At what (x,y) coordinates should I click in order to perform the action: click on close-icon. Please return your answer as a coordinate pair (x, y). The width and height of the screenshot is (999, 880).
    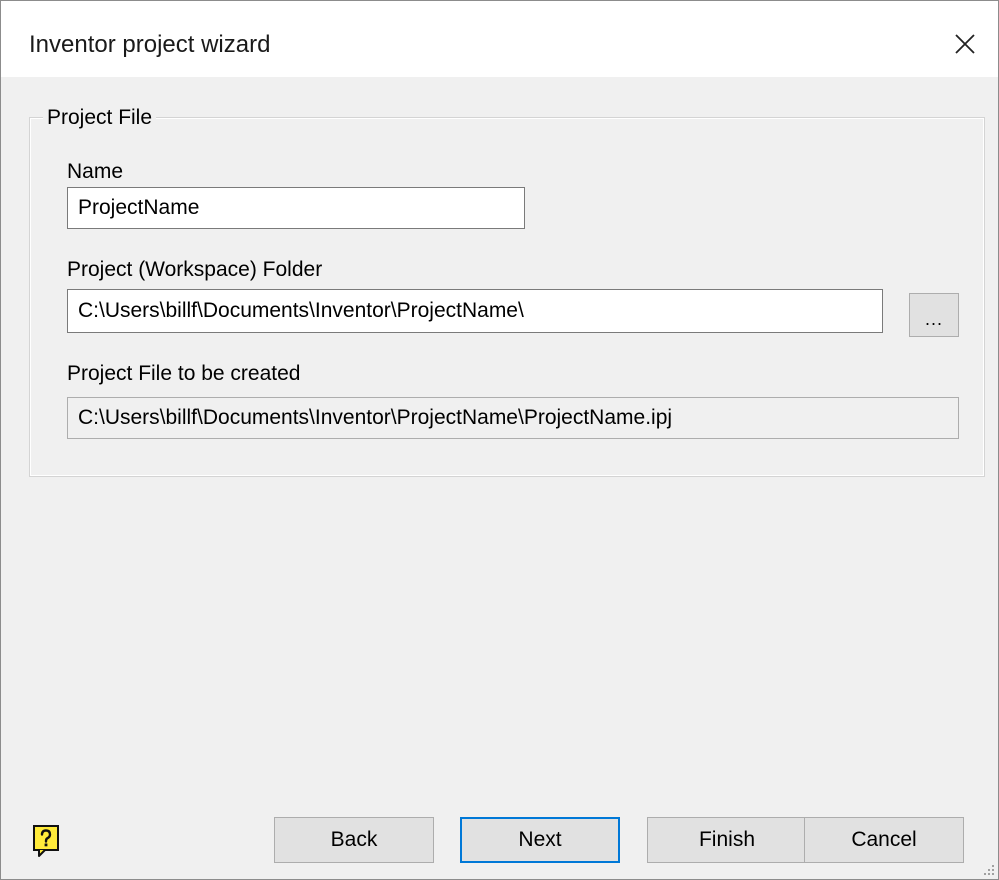
    Looking at the image, I should click on (965, 44).